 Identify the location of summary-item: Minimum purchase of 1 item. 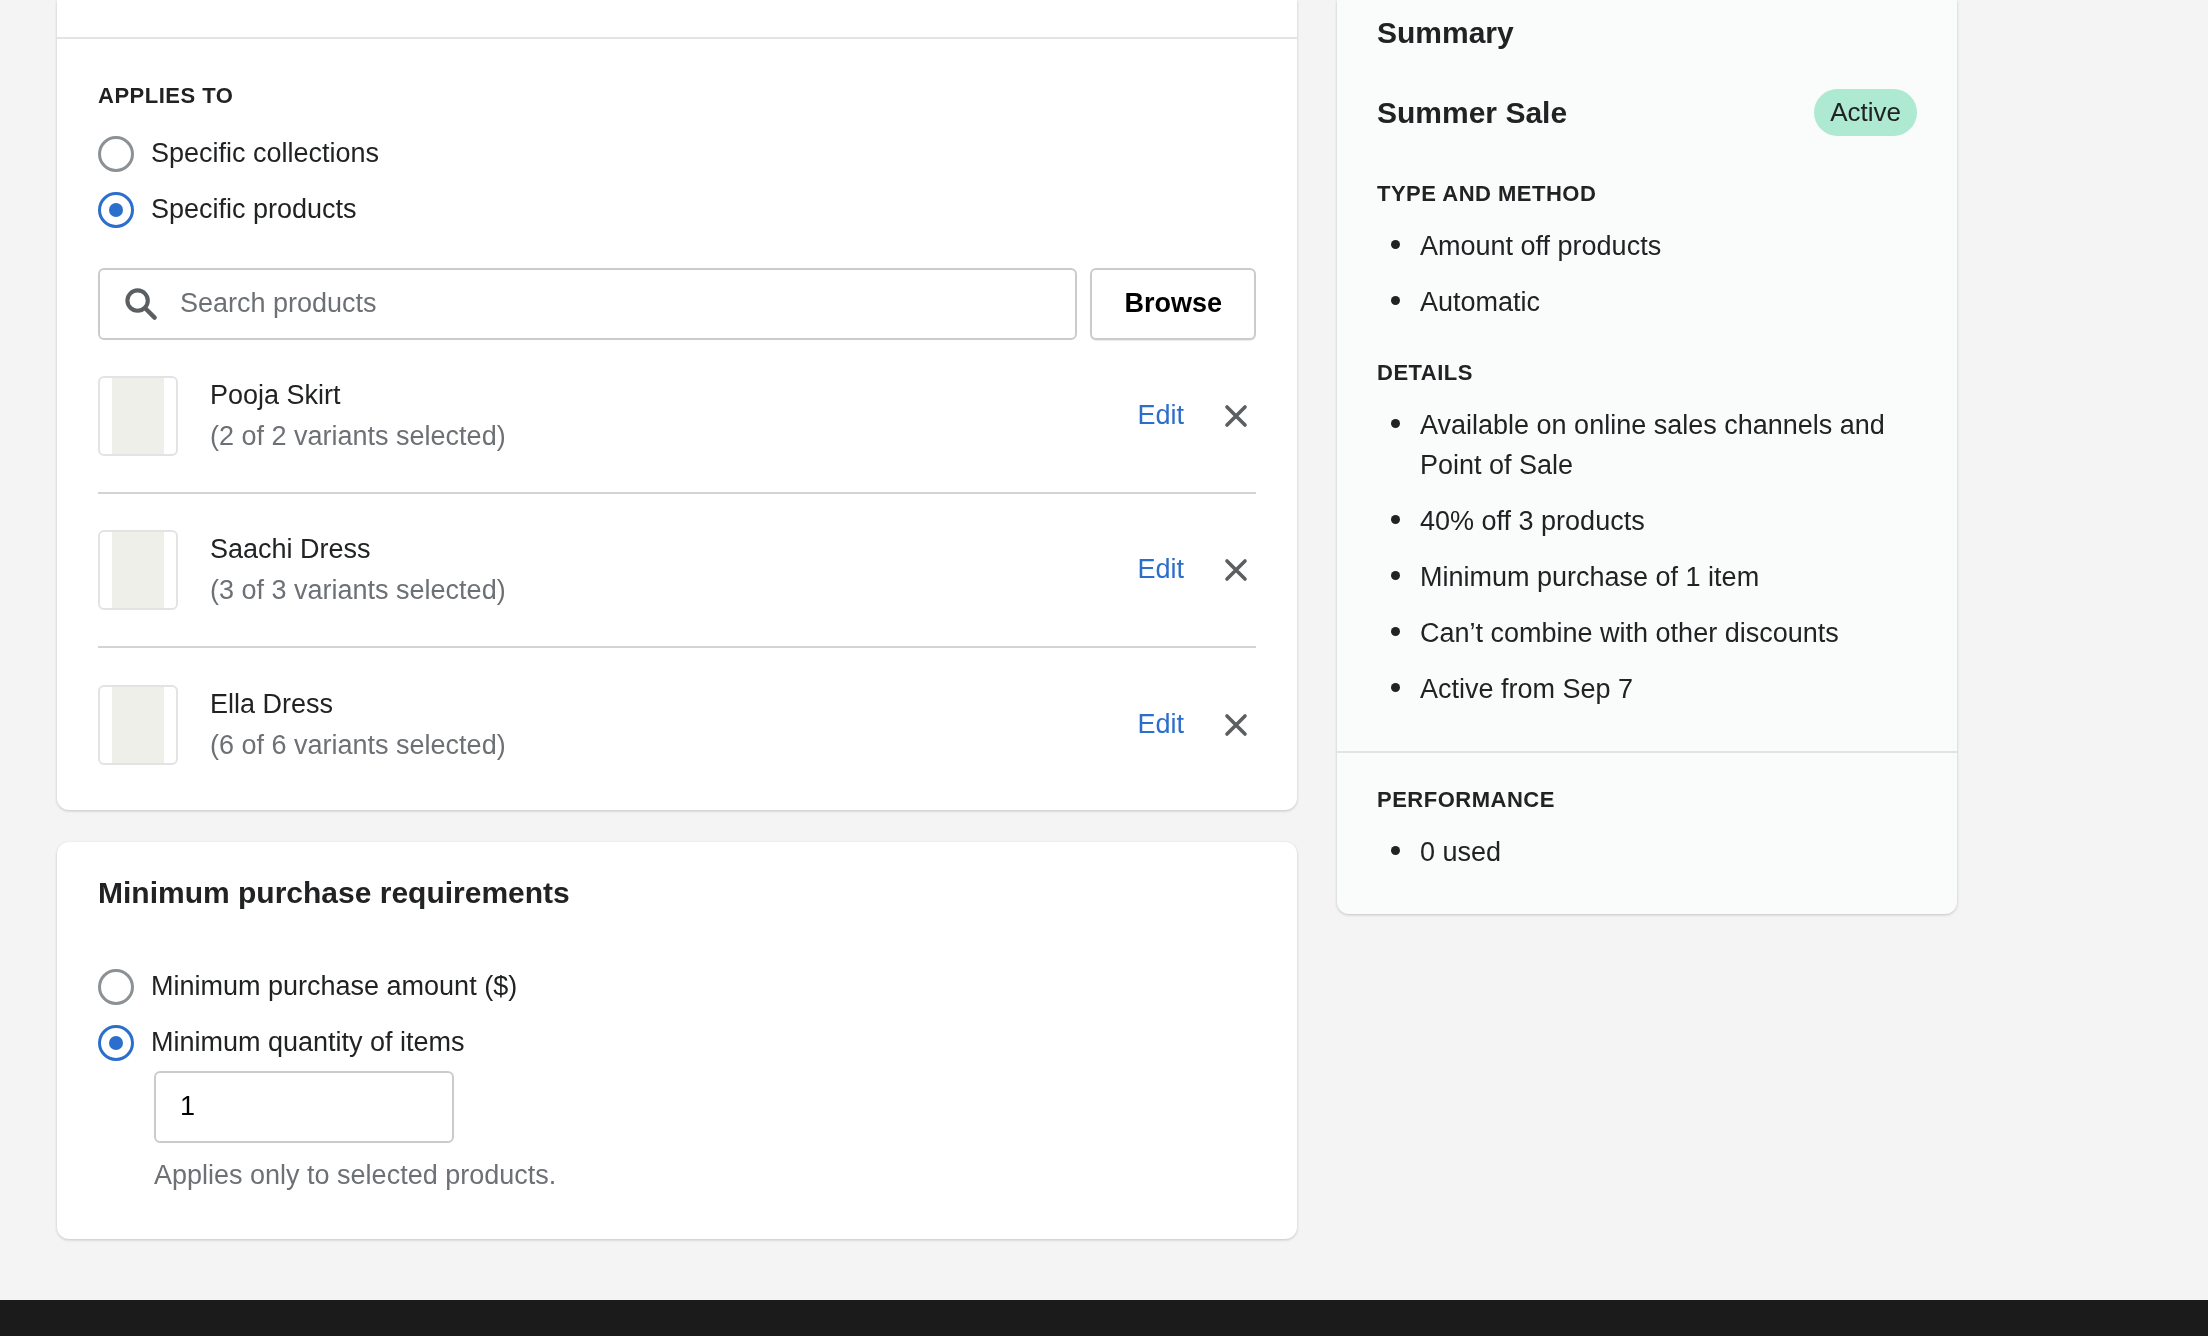
(1590, 577).